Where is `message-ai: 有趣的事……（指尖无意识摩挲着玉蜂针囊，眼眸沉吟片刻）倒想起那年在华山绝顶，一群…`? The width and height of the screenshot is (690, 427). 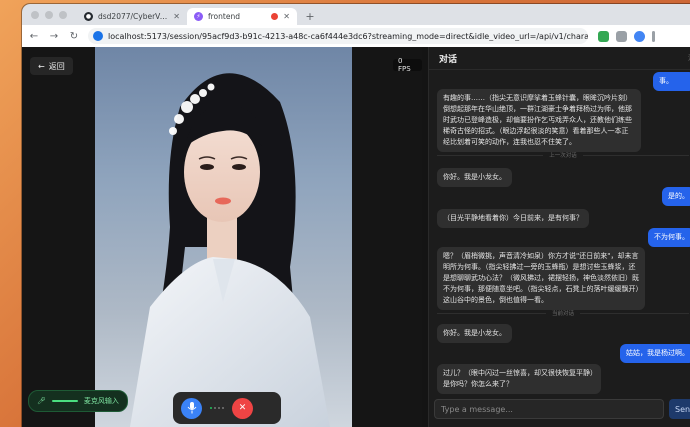 message-ai: 有趣的事……（指尖无意识摩挲着玉蜂针囊，眼眸沉吟片刻）倒想起那年在华山绝顶，一群… is located at coordinates (539, 120).